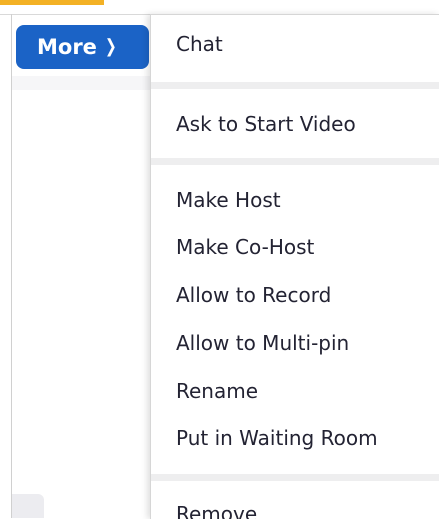 The width and height of the screenshot is (439, 519). What do you see at coordinates (52, 2) in the screenshot?
I see `top-accent-bar` at bounding box center [52, 2].